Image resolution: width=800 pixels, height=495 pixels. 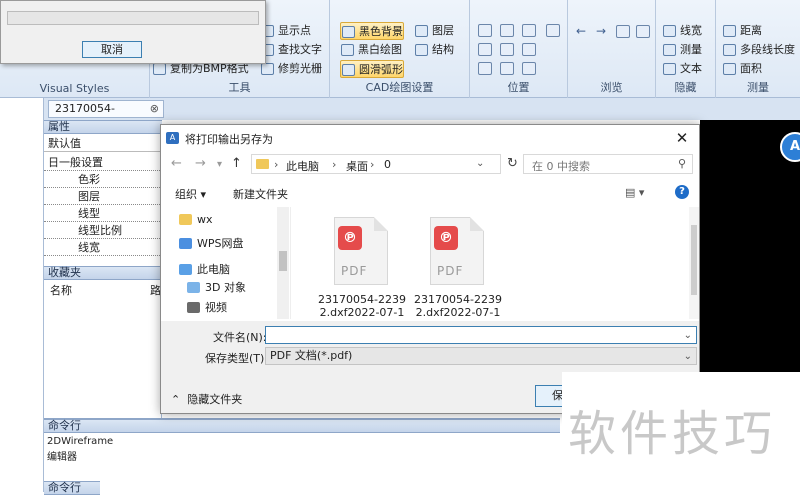 I want to click on trim-raster-button: 修剪光栅, so click(x=291, y=69).